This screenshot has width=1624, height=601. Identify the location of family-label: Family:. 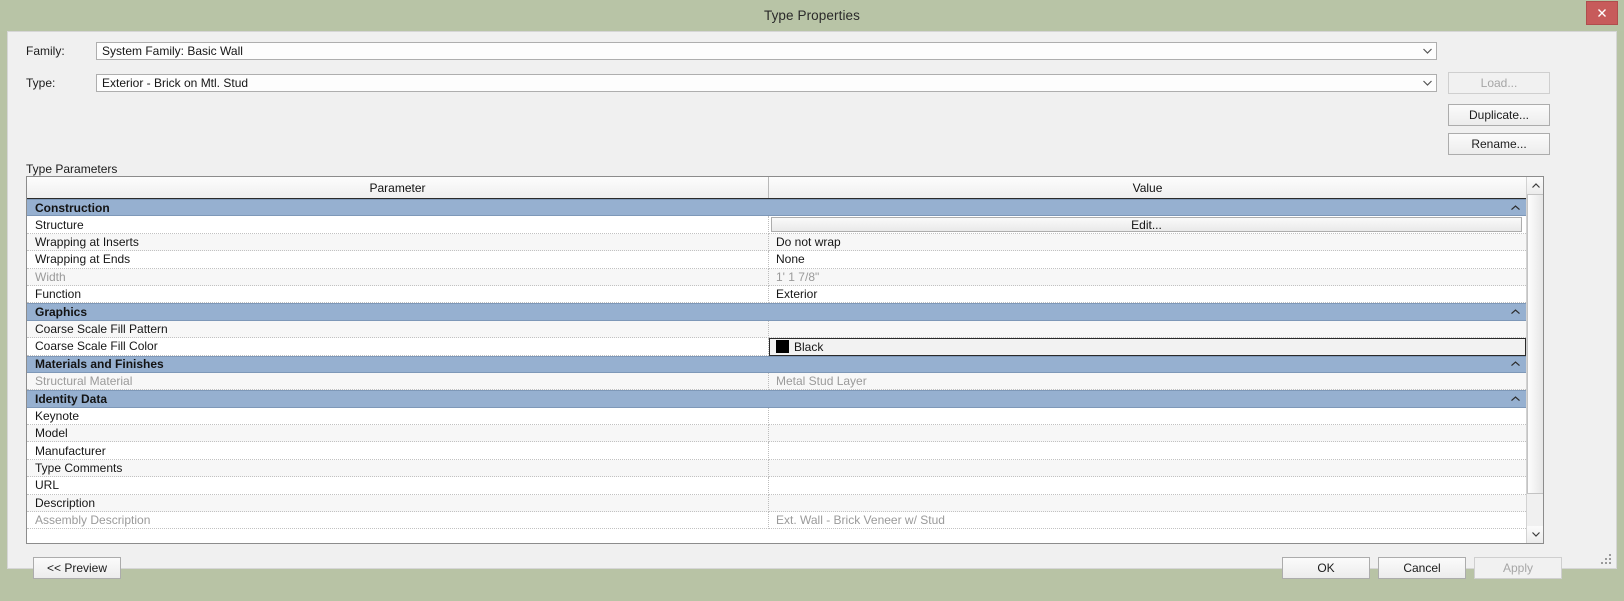
(45, 51).